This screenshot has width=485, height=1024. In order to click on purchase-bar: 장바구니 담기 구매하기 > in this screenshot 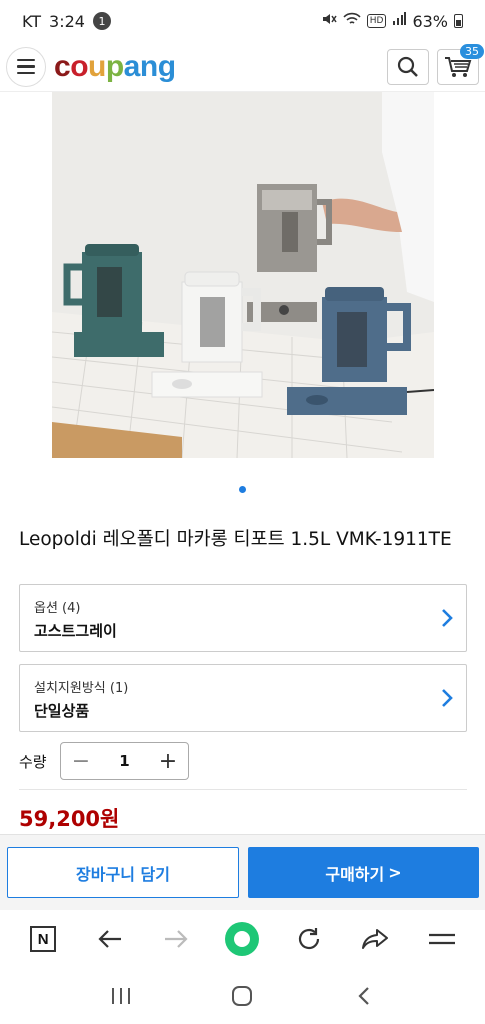, I will do `click(242, 872)`.